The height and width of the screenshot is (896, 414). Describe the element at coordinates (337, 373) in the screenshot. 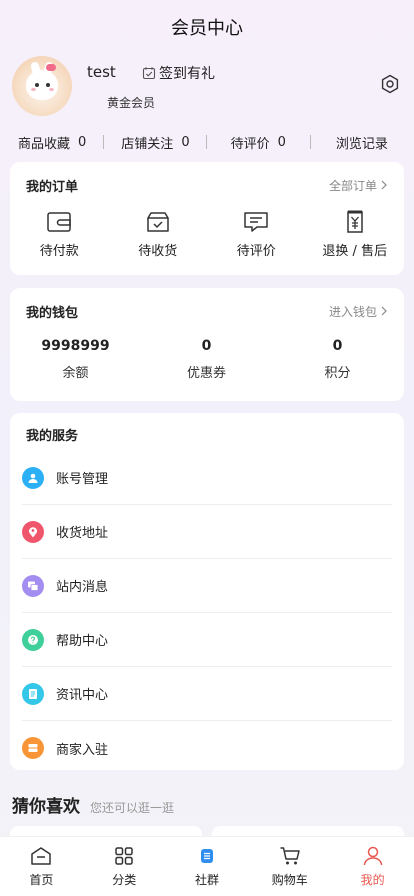

I see `wallet-label: 积分` at that location.